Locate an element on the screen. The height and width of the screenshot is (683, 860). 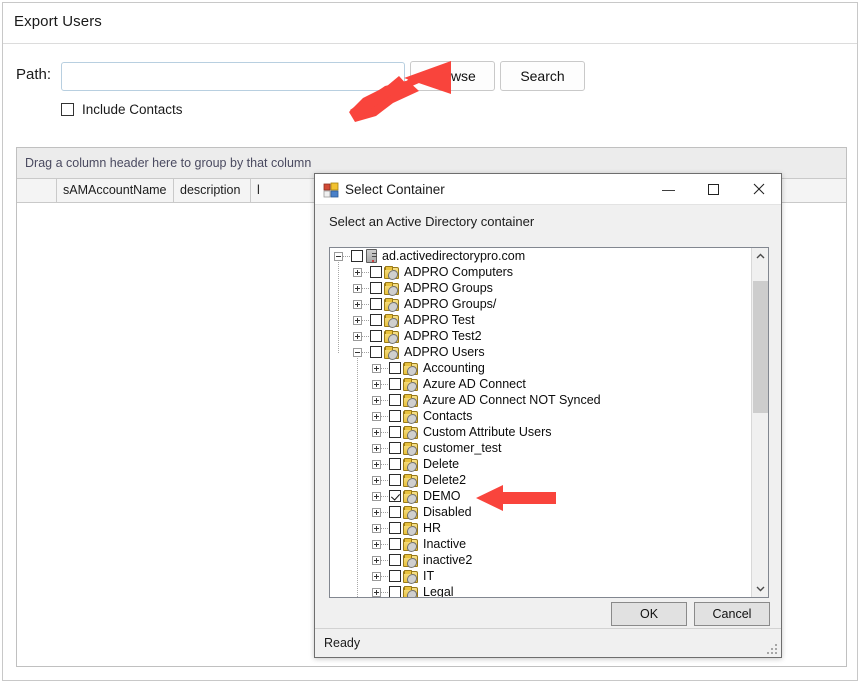
tree-node: ADPRO Groups/ is located at coordinates (540, 304).